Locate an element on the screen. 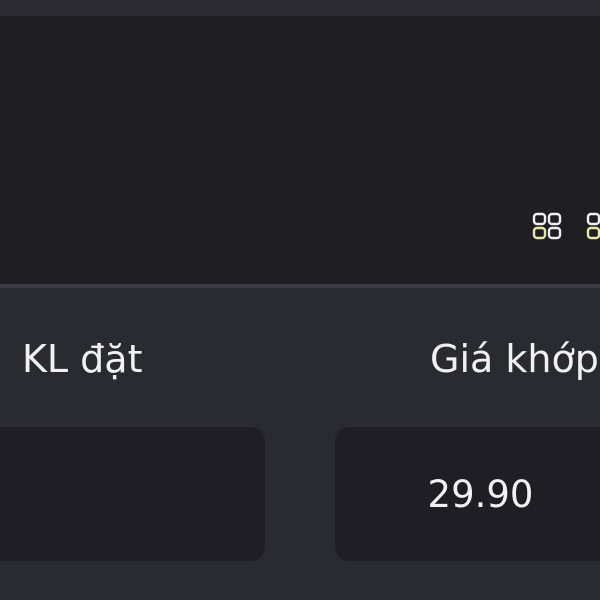 This screenshot has height=600, width=600. volume-input is located at coordinates (132, 494).